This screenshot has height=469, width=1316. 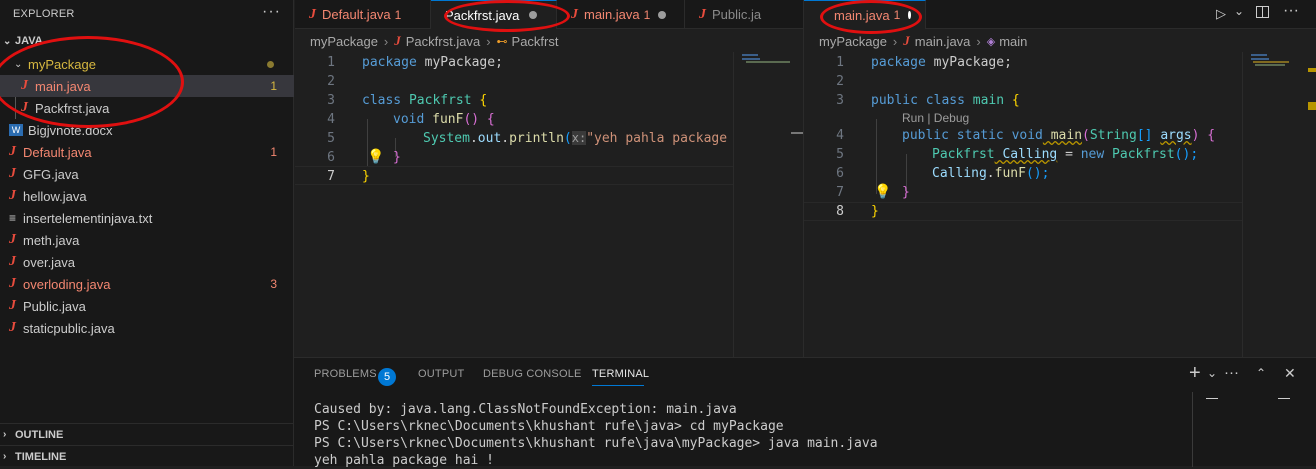 I want to click on tab-problems: PROBLEMS, so click(x=345, y=374).